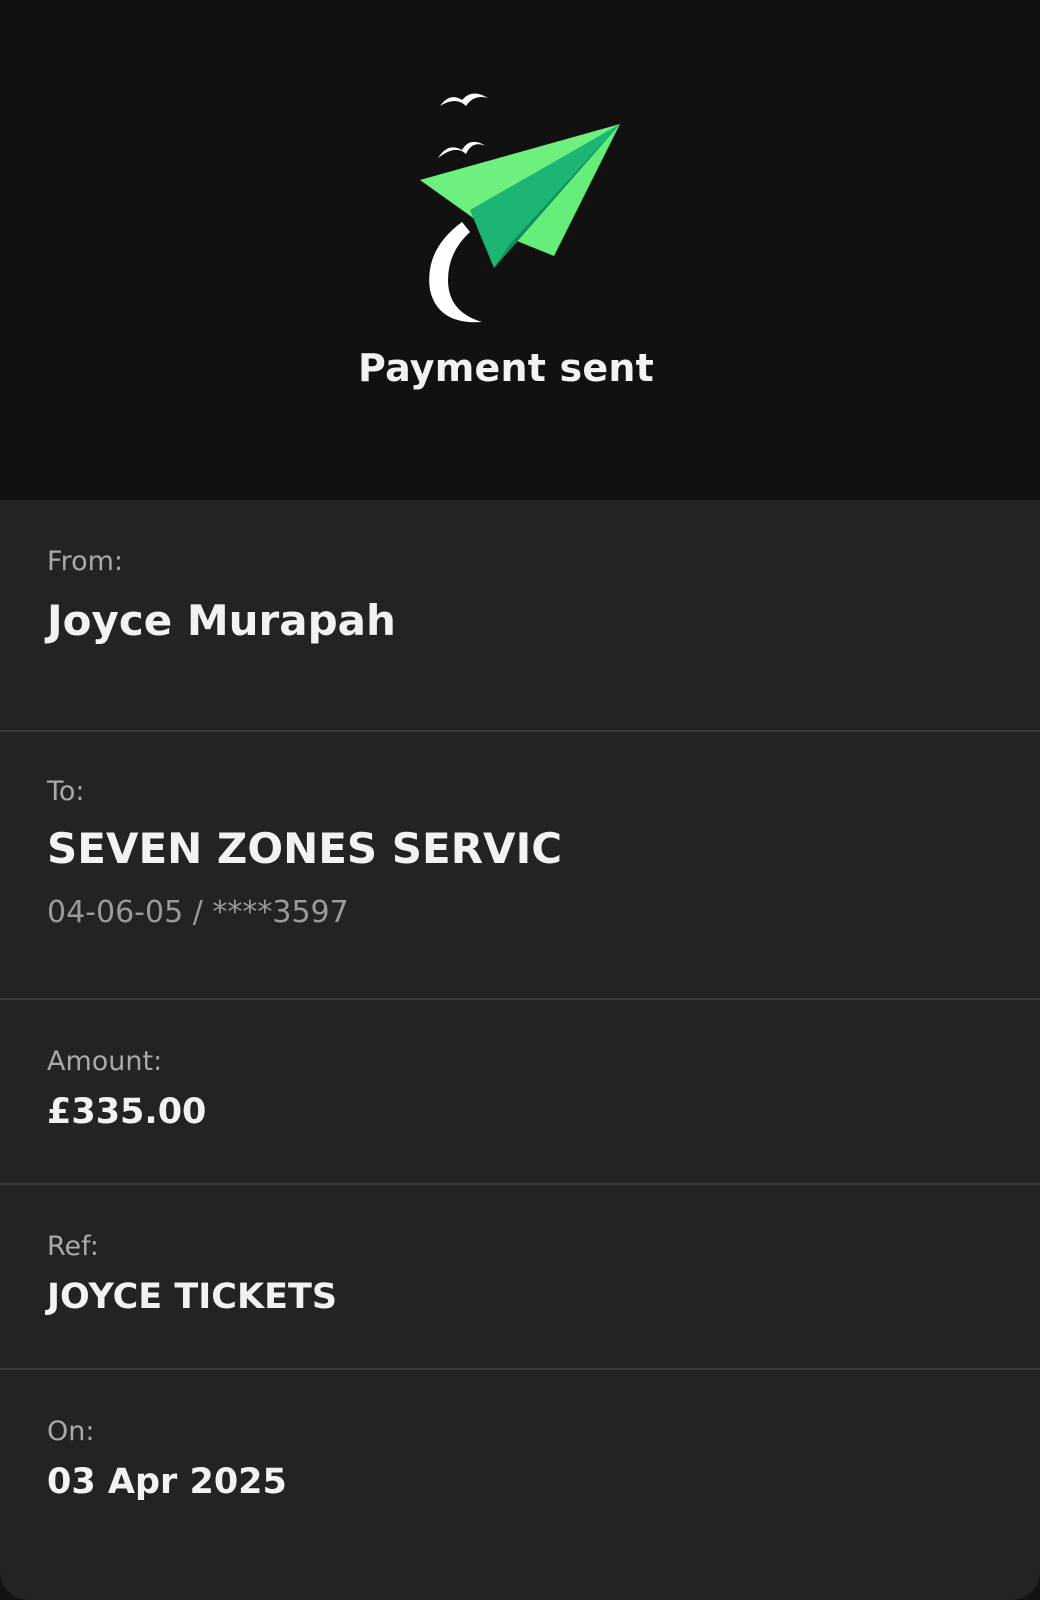 The width and height of the screenshot is (1040, 1600). I want to click on amount-row: Amount: £335.00, so click(520, 1092).